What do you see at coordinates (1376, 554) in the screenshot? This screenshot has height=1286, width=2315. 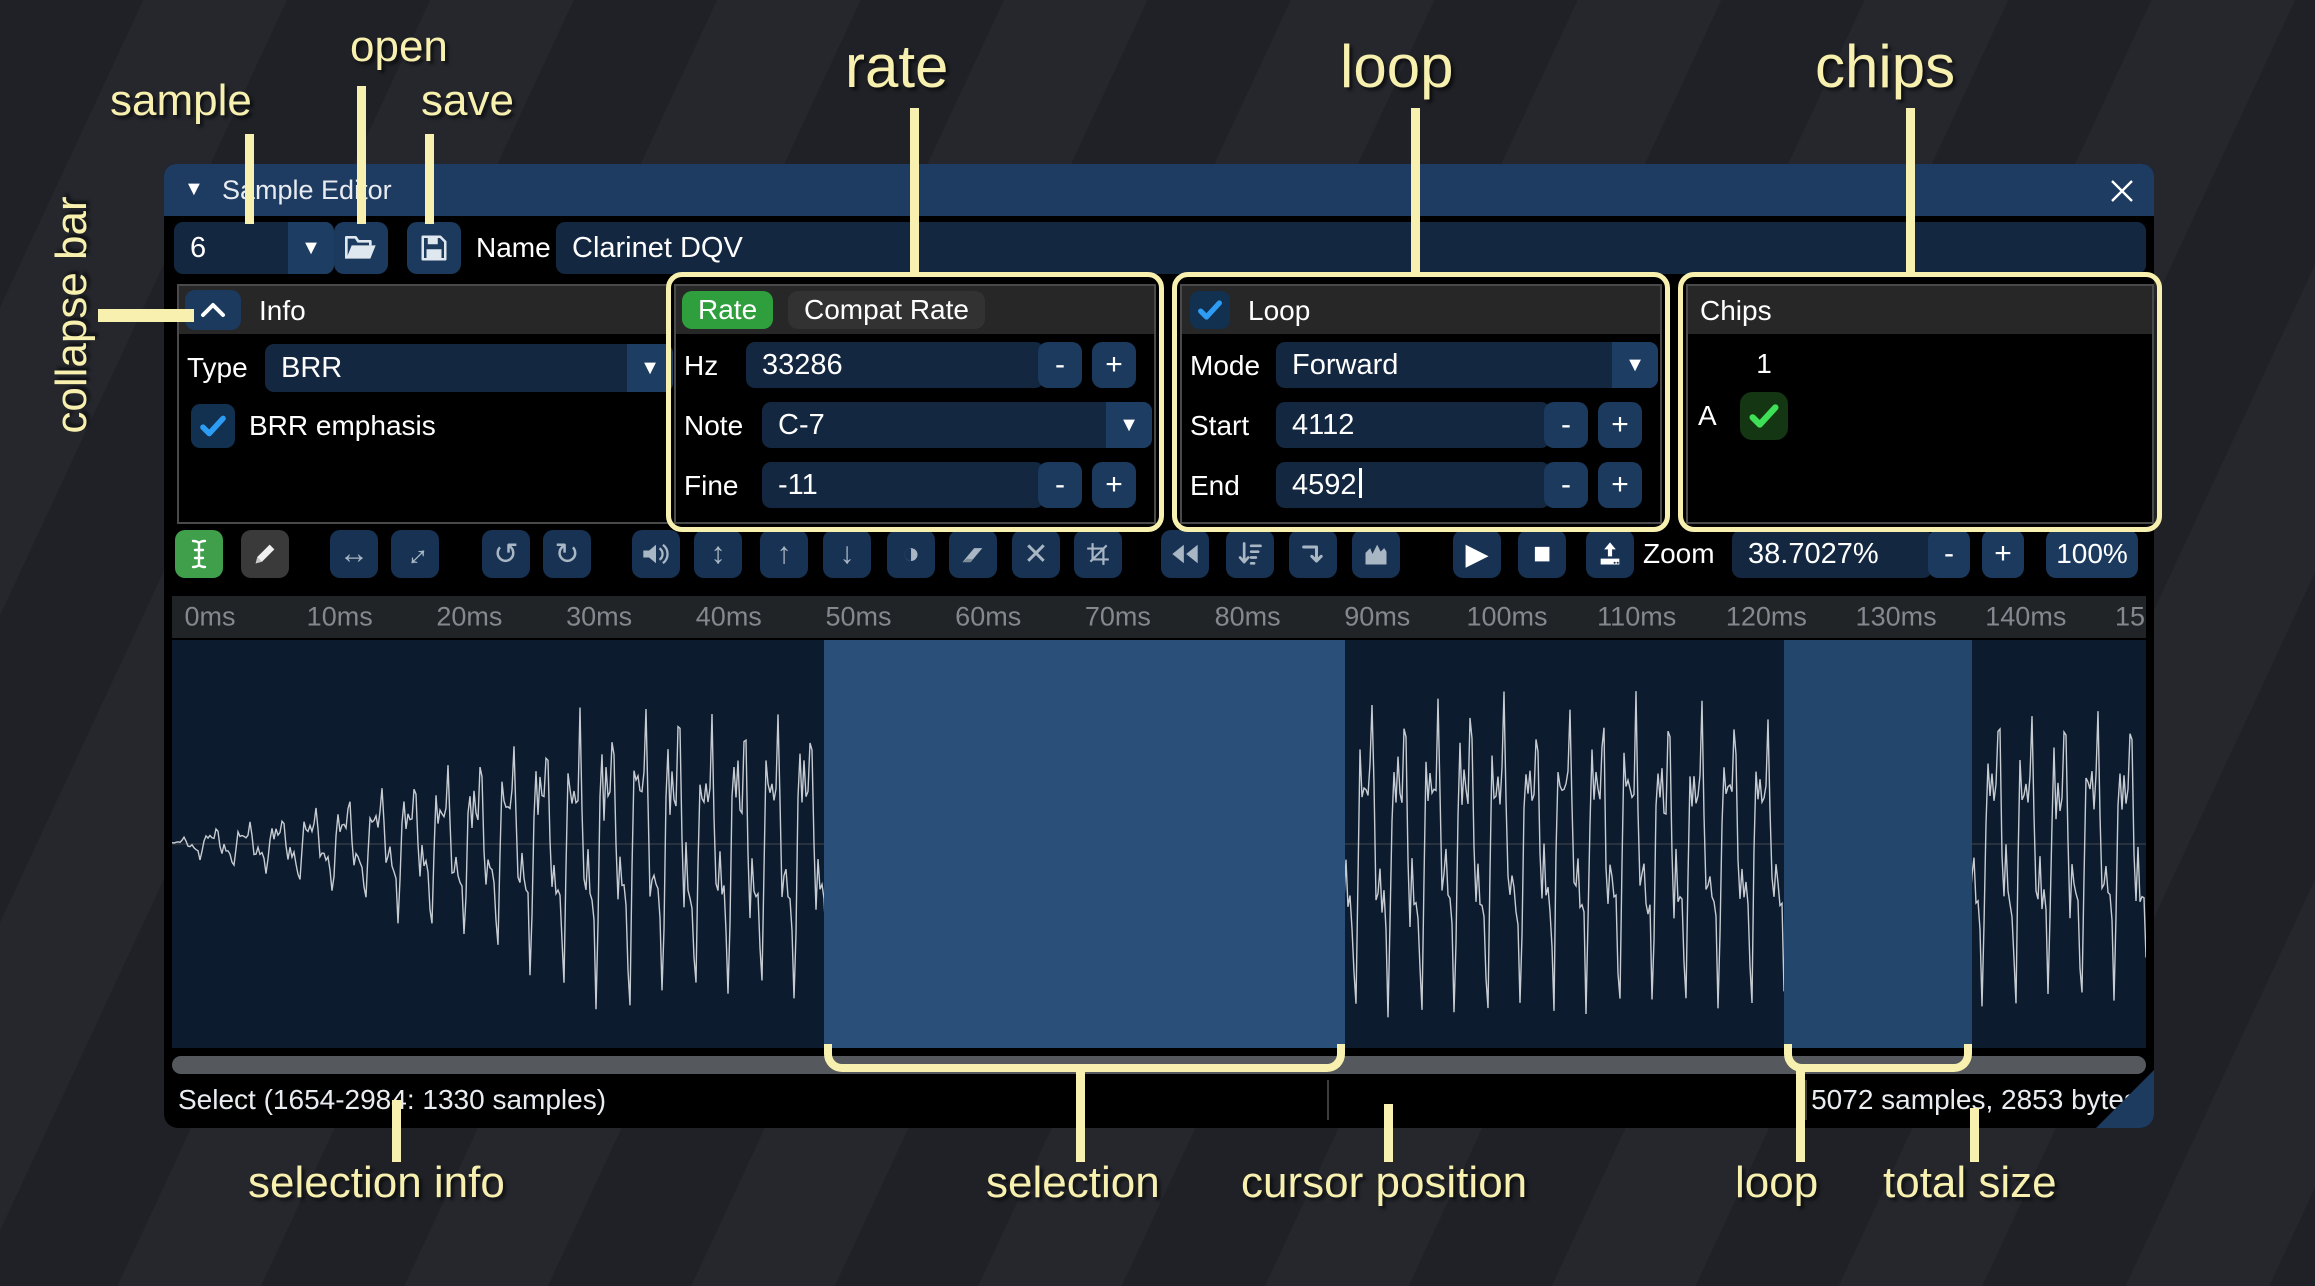 I see `filter-button` at bounding box center [1376, 554].